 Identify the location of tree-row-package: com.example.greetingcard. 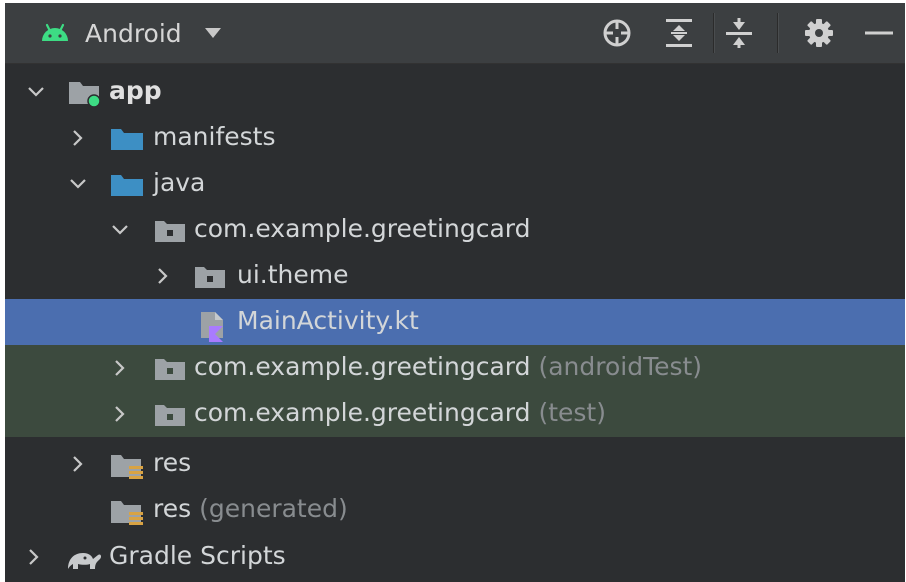
(455, 230).